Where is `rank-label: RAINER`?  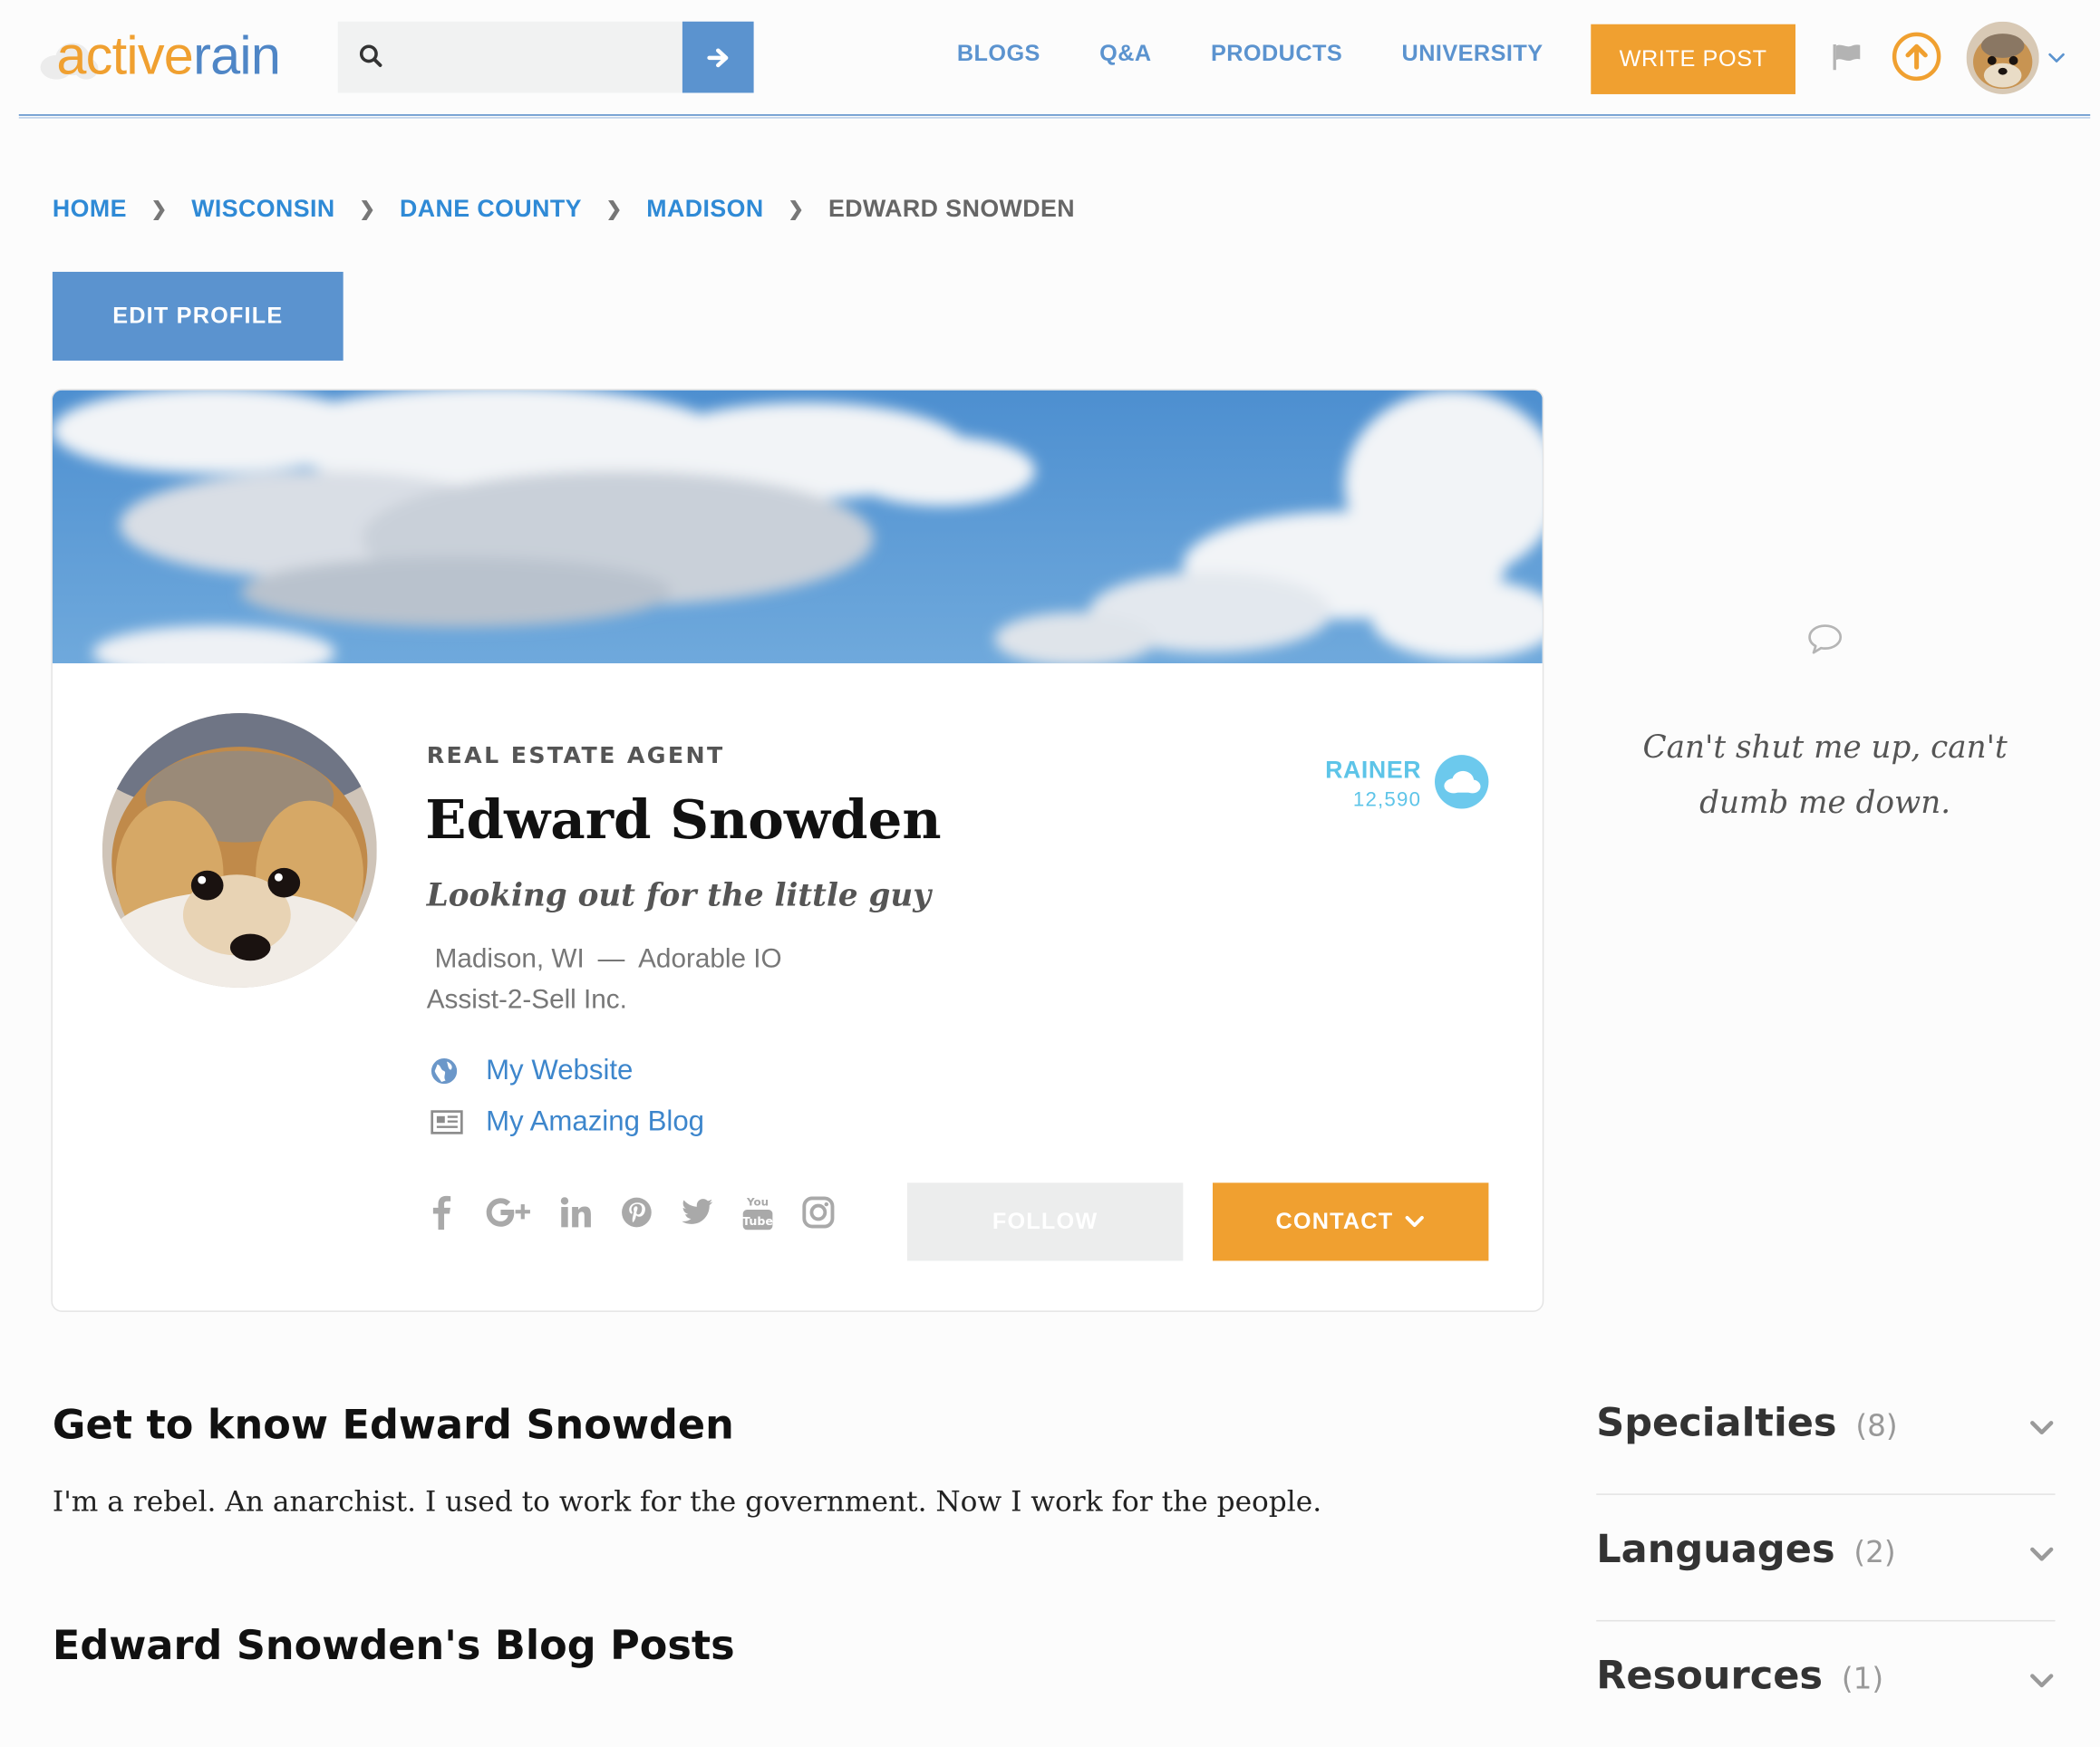
rank-label: RAINER is located at coordinates (1373, 770).